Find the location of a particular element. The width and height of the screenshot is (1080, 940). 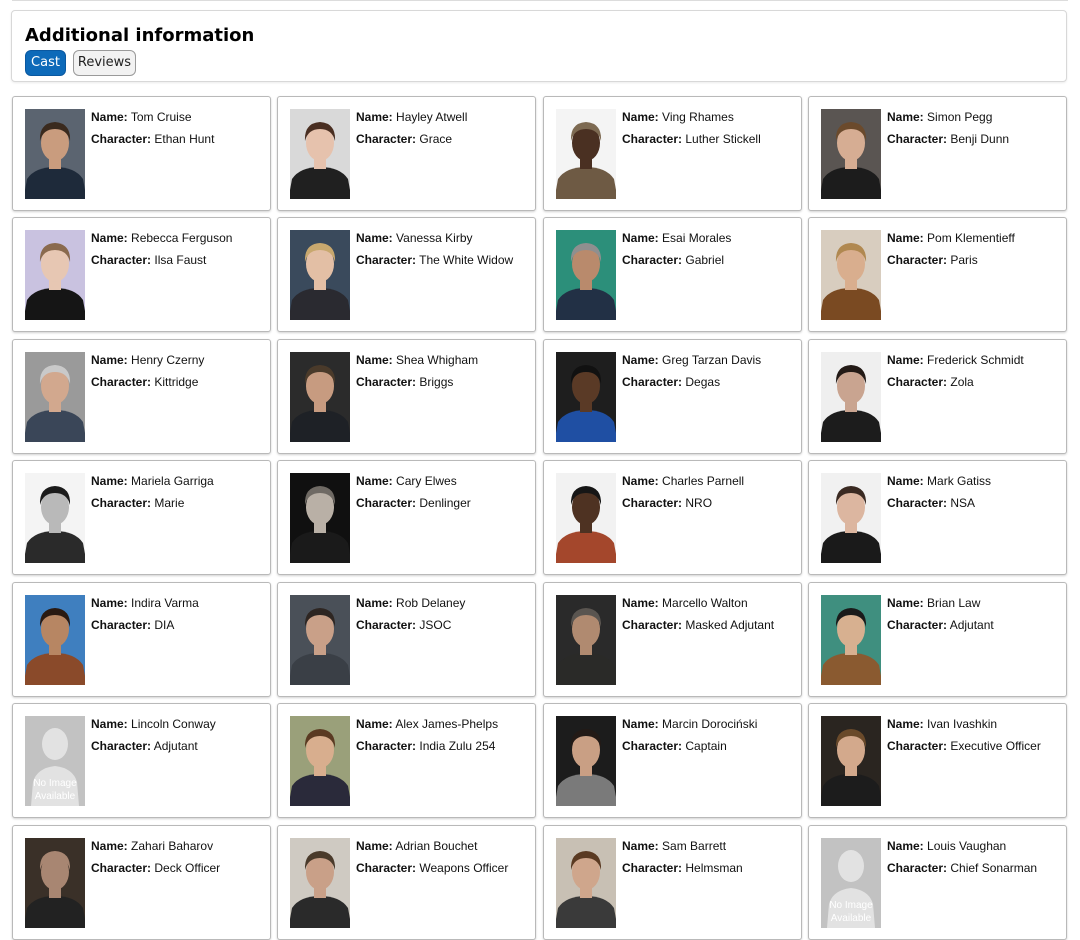

cast-character: Captain is located at coordinates (706, 746).